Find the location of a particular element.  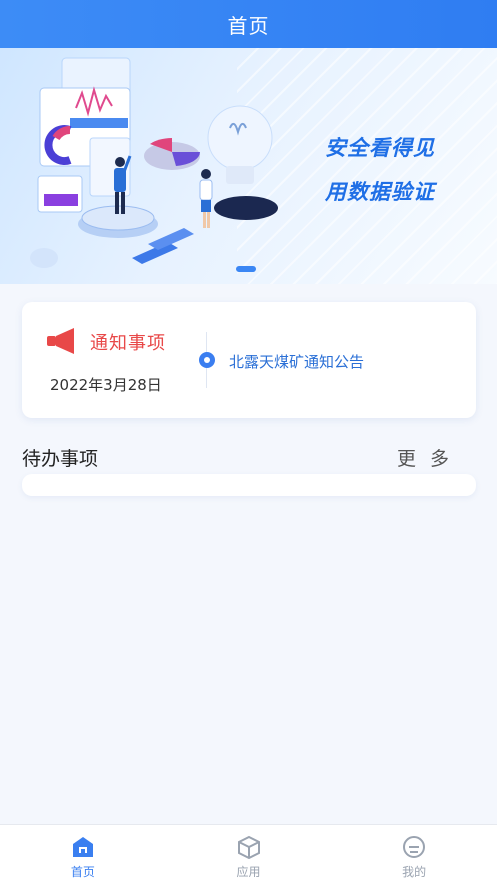

tab-home: 首页 is located at coordinates (83, 854).